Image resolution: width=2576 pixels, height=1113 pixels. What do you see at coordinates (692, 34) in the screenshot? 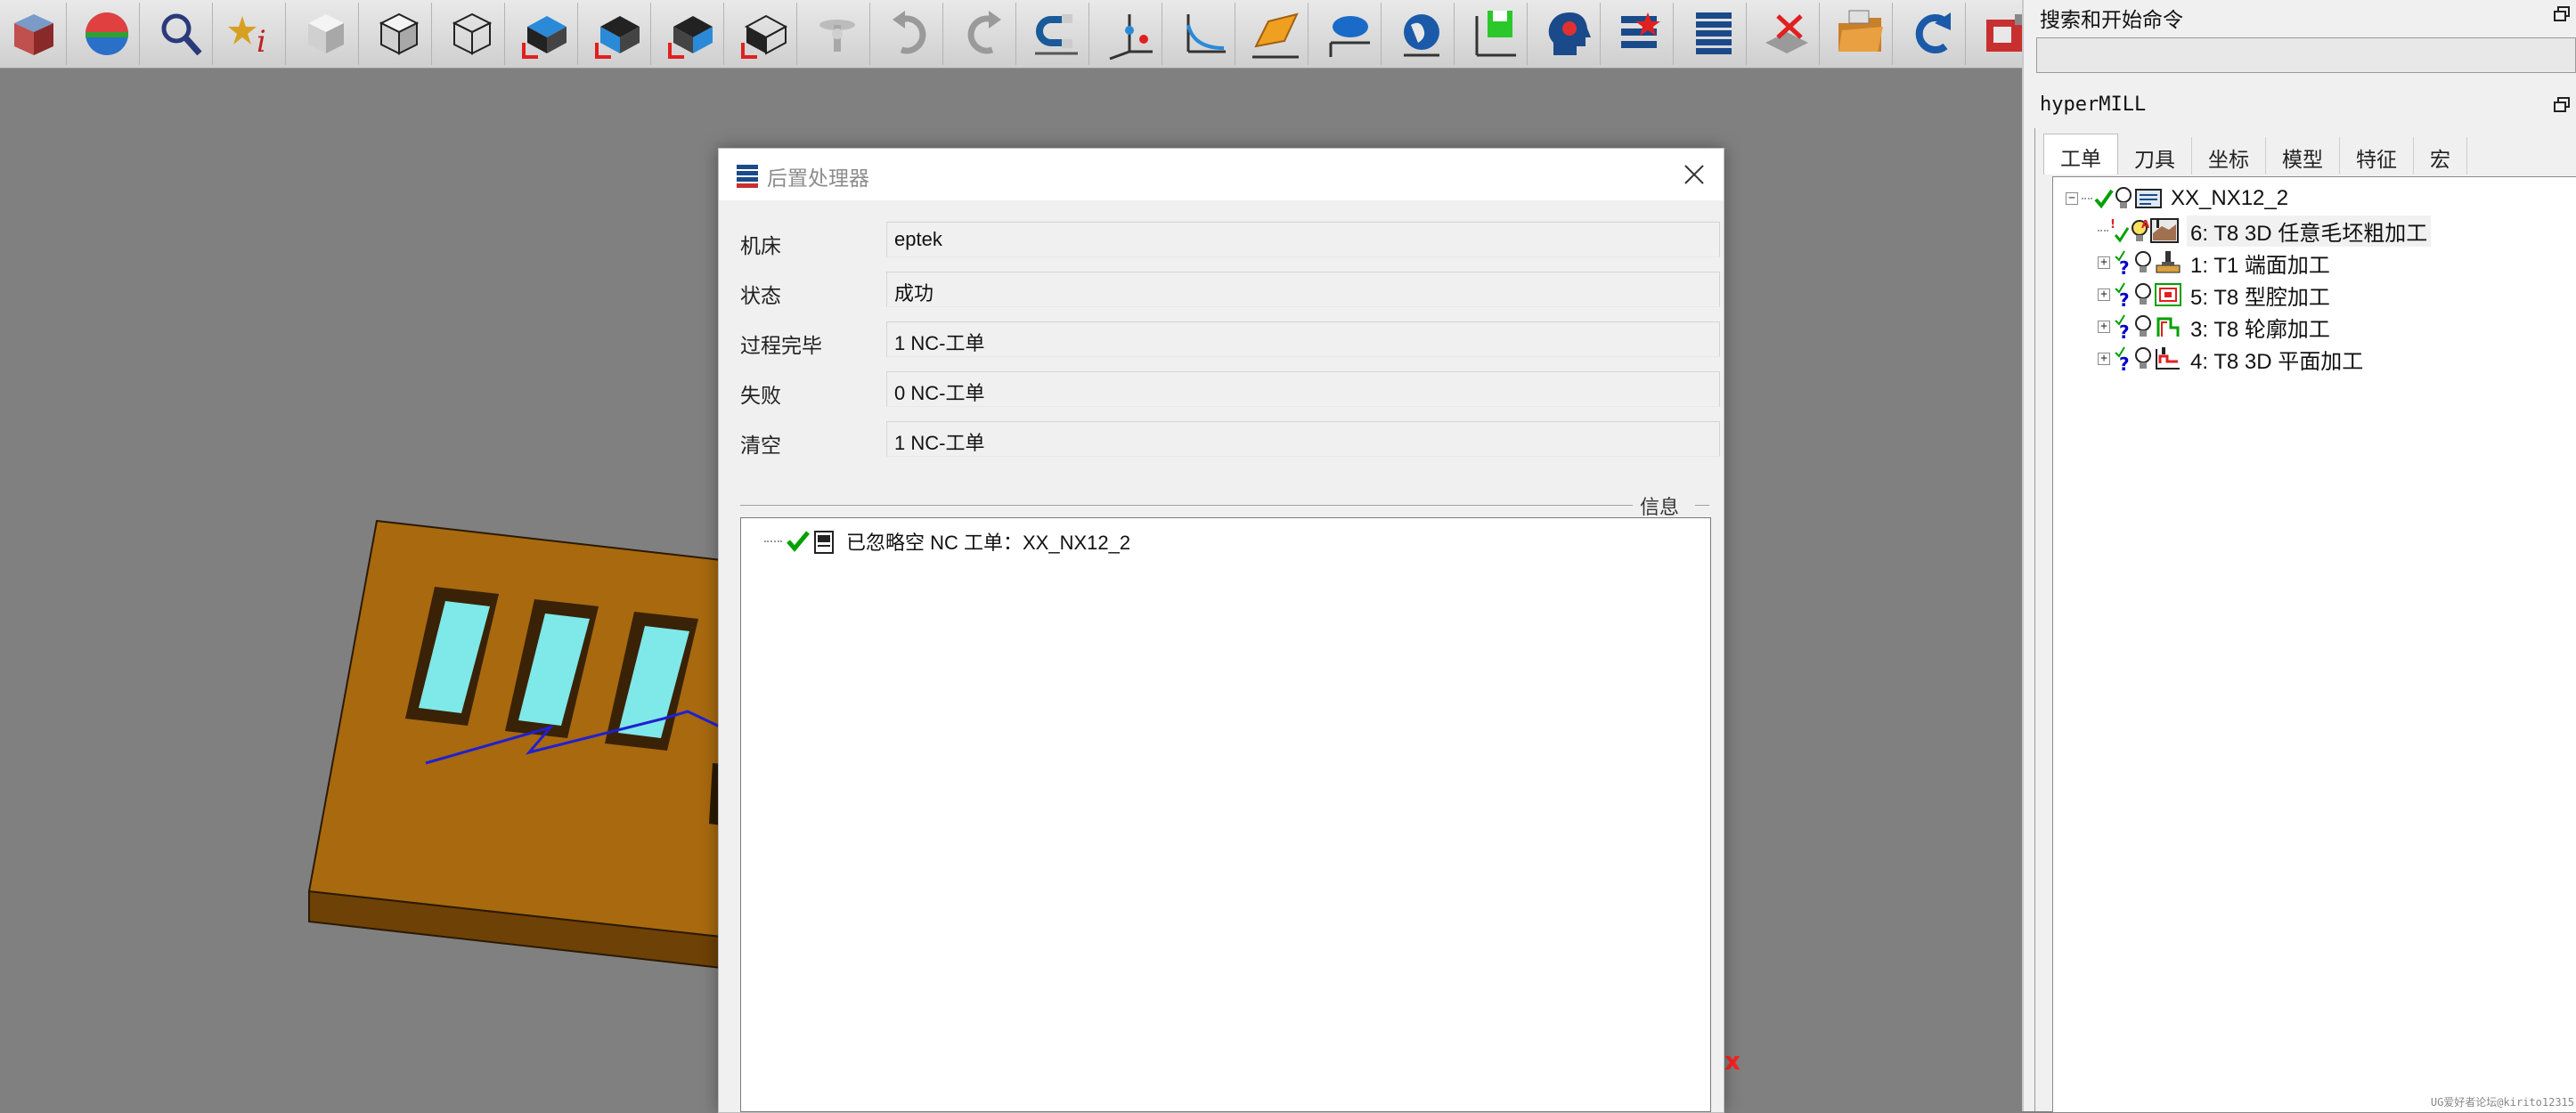
I see `view-right-button` at bounding box center [692, 34].